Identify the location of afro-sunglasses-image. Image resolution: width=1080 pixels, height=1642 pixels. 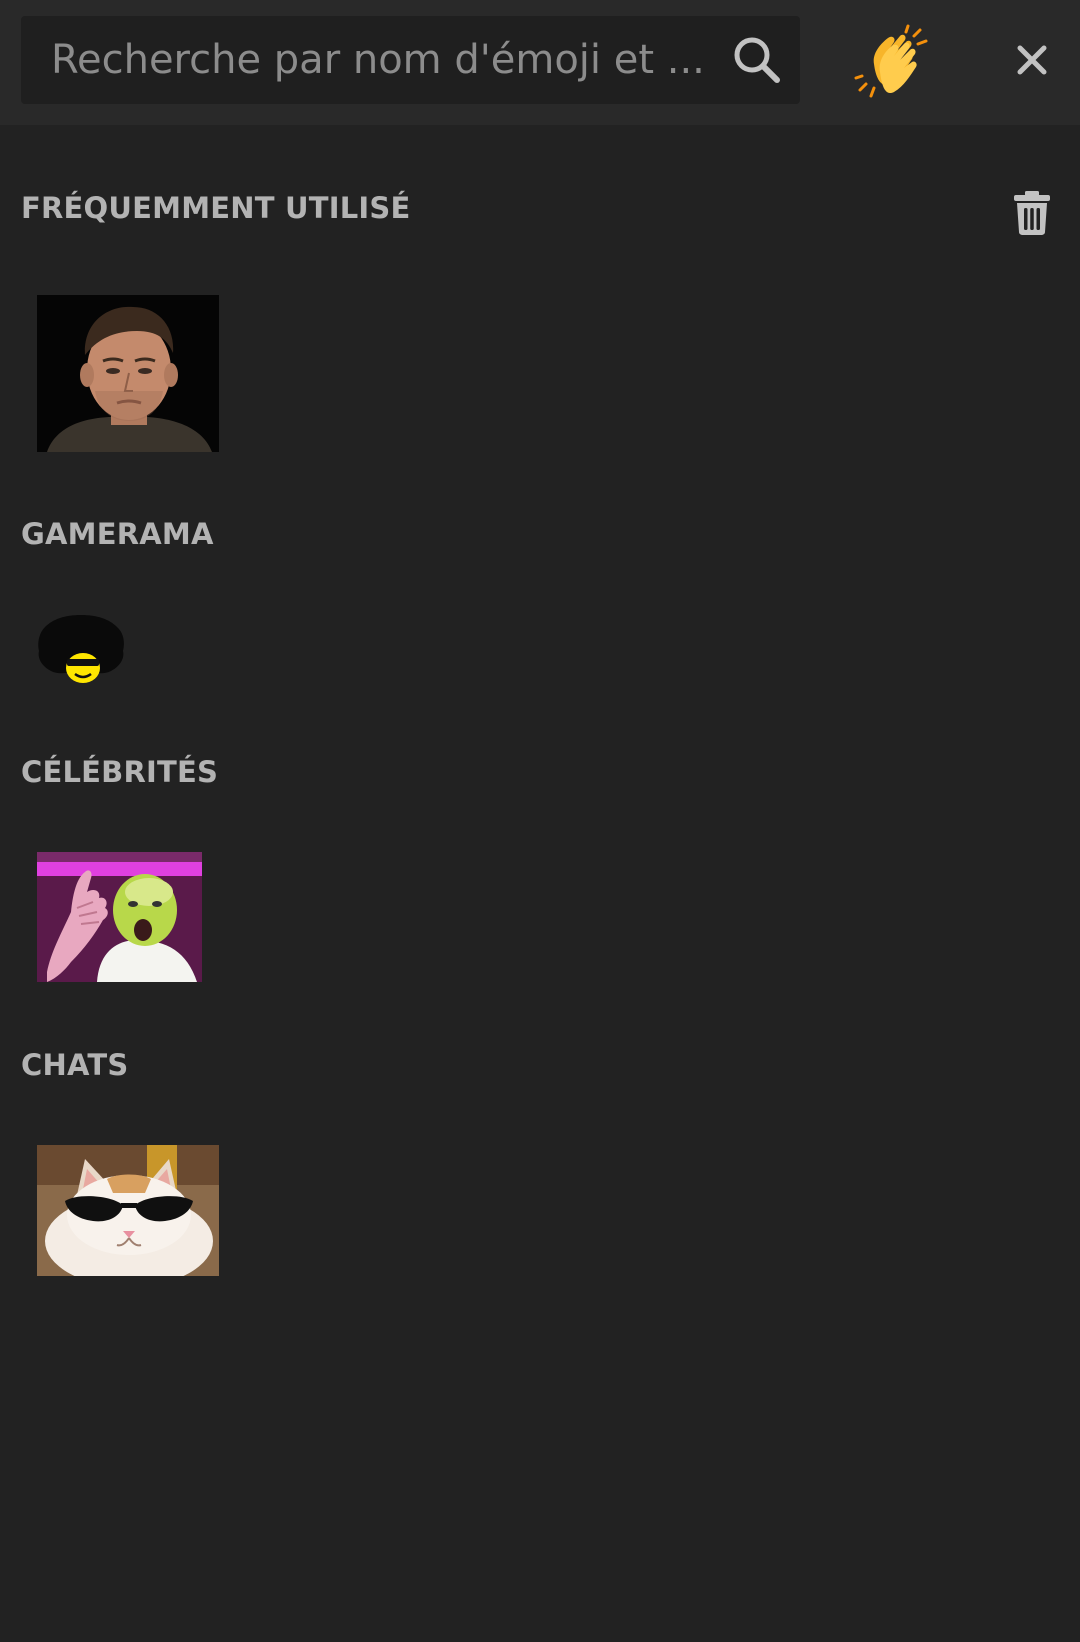
(81, 649).